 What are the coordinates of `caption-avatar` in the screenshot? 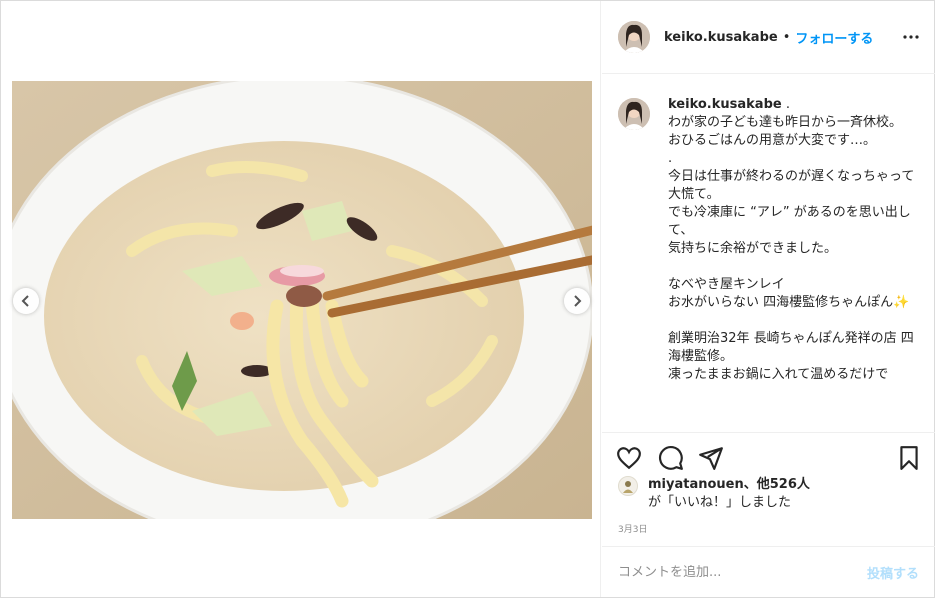 It's located at (634, 114).